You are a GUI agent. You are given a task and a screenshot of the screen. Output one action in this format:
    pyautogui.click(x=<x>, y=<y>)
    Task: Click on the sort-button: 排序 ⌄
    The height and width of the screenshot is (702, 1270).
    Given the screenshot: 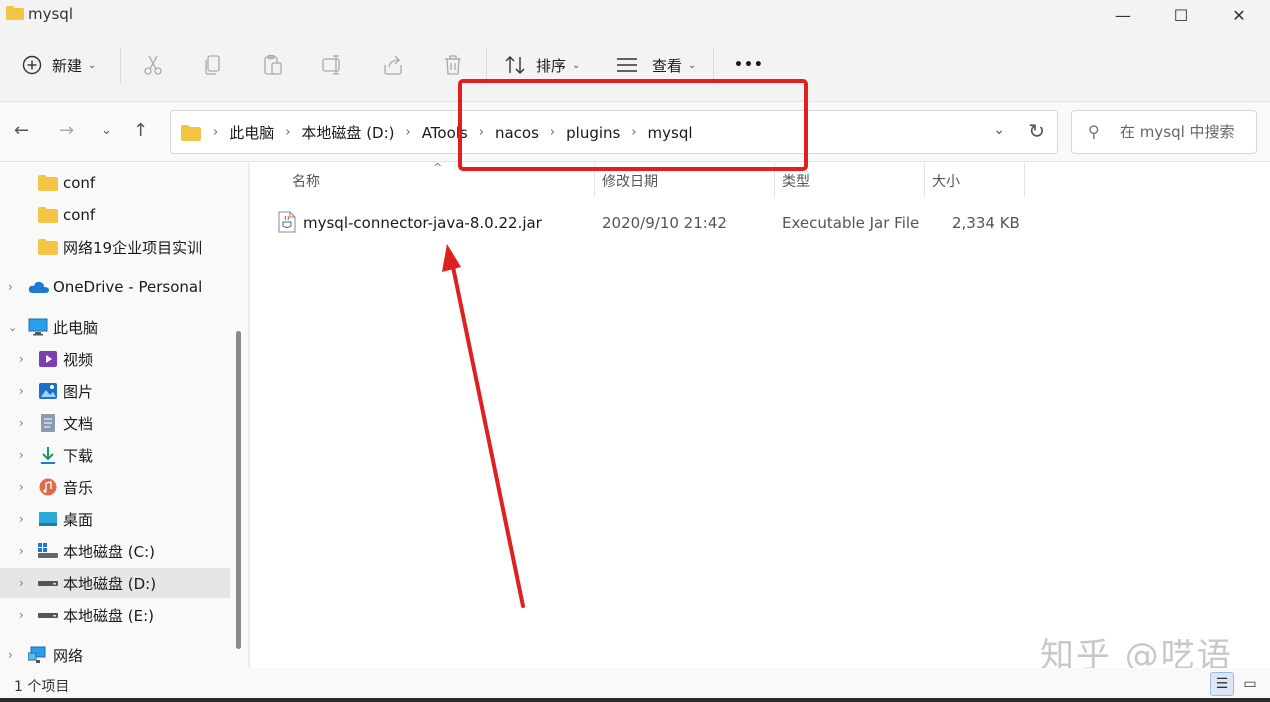 What is the action you would take?
    pyautogui.click(x=542, y=65)
    